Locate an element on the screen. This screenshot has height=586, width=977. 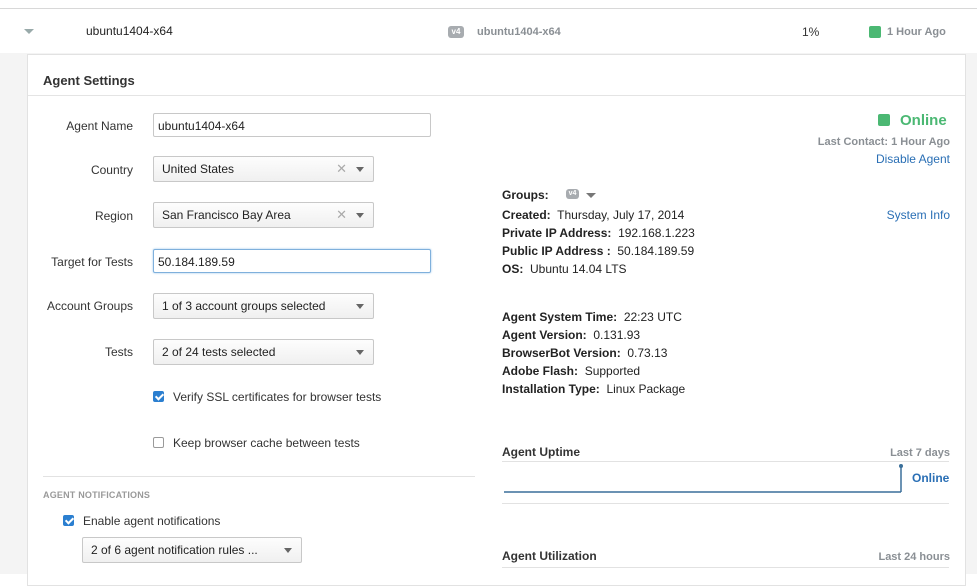
country-select: United States ✕ is located at coordinates (263, 169).